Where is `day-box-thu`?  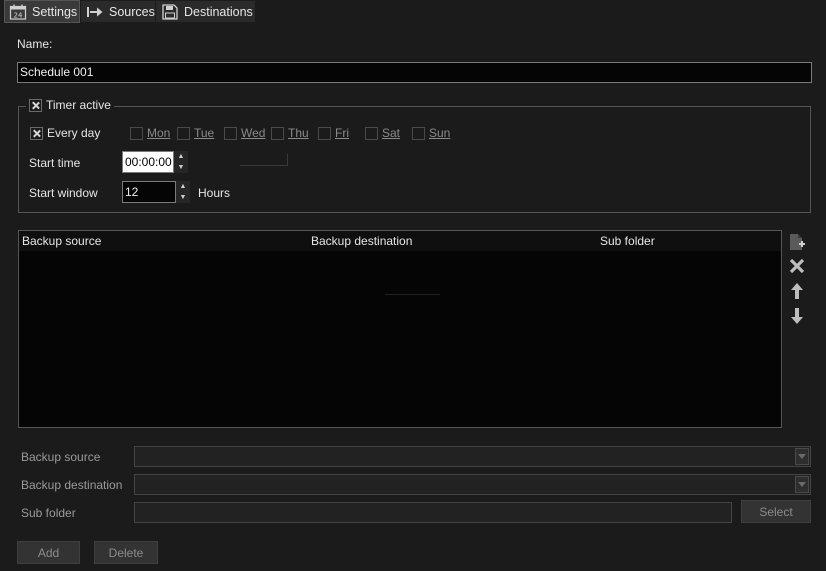
day-box-thu is located at coordinates (277, 133).